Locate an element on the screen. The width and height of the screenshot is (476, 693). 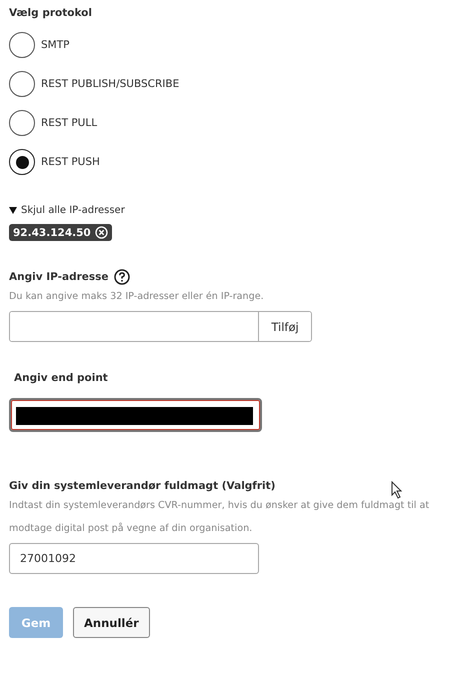
radio-option: REST PULL is located at coordinates (94, 123).